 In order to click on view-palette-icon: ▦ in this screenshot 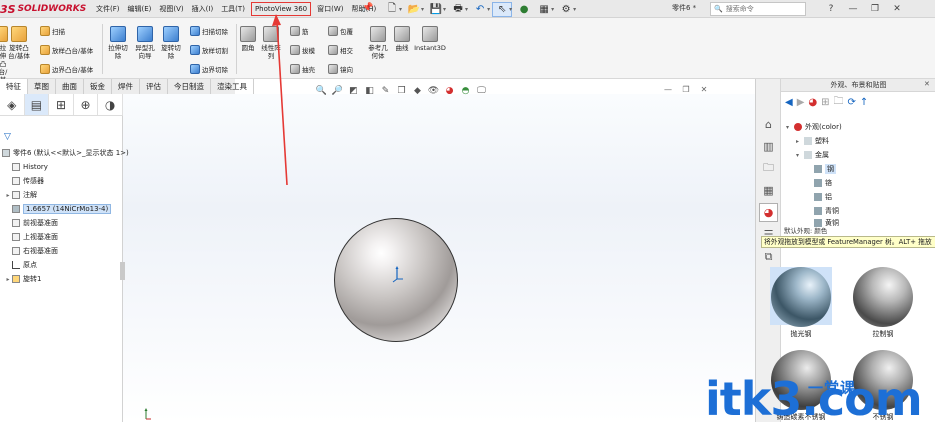, I will do `click(768, 190)`.